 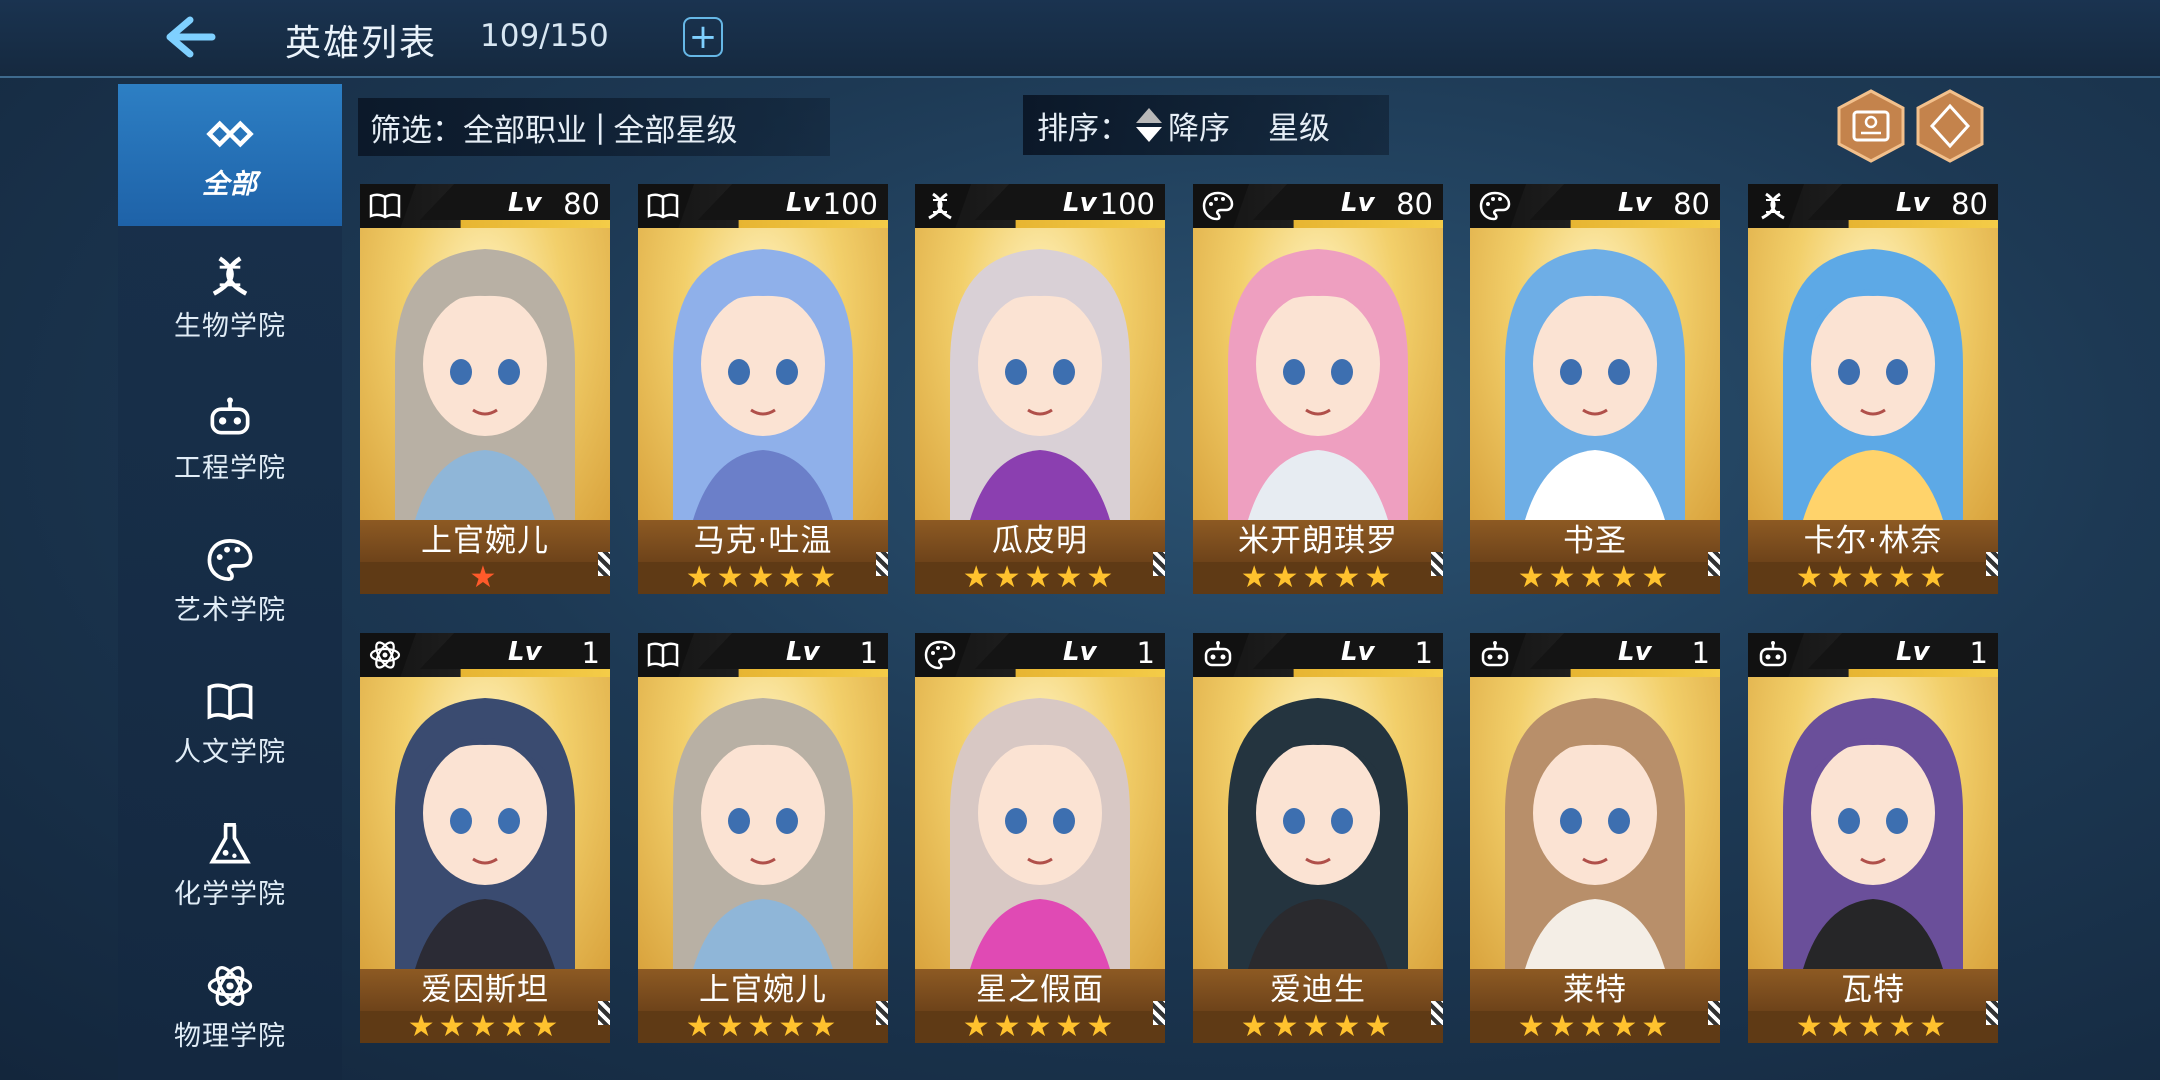 I want to click on filter-bar: 筛选： 全部职业 | 全部星级, so click(x=594, y=127).